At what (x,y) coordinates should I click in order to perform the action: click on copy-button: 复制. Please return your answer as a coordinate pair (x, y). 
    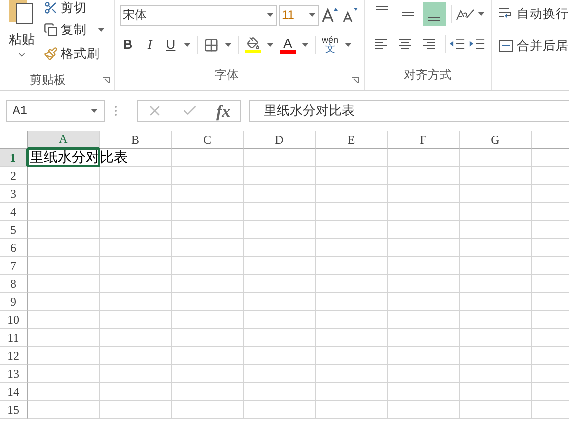
    Looking at the image, I should click on (74, 30).